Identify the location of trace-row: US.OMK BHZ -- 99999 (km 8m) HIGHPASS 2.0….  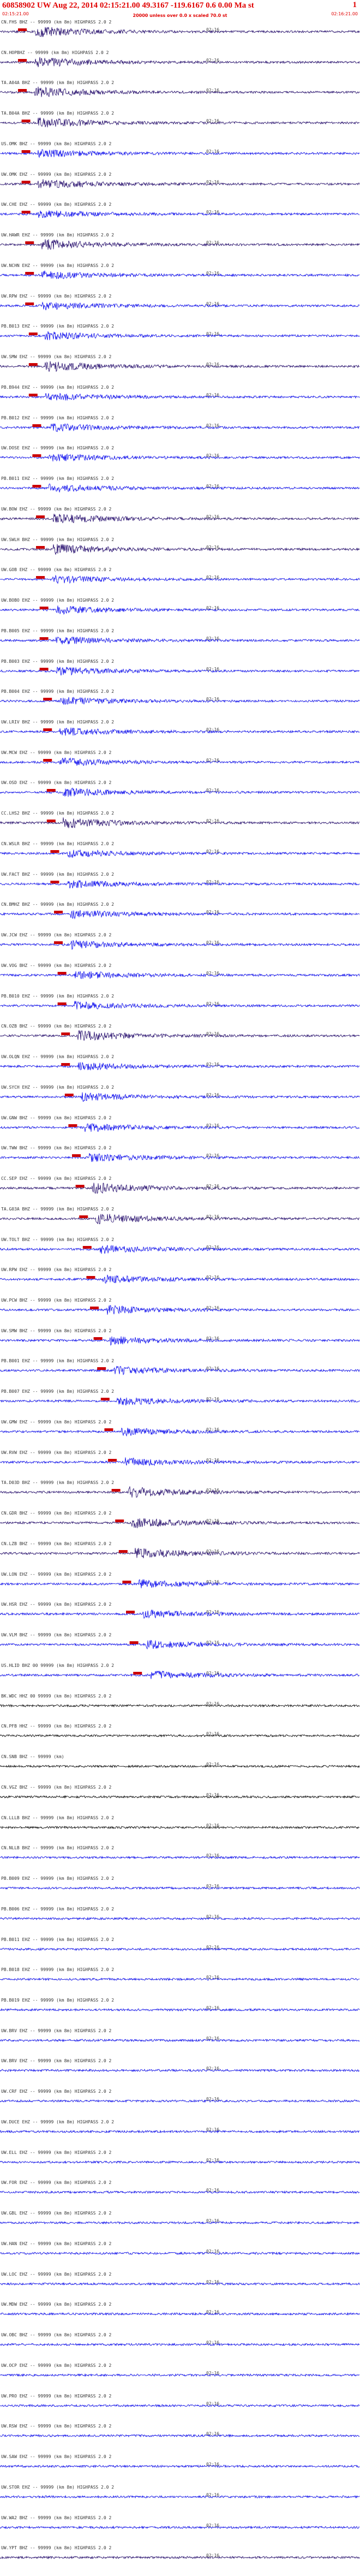
(180, 150).